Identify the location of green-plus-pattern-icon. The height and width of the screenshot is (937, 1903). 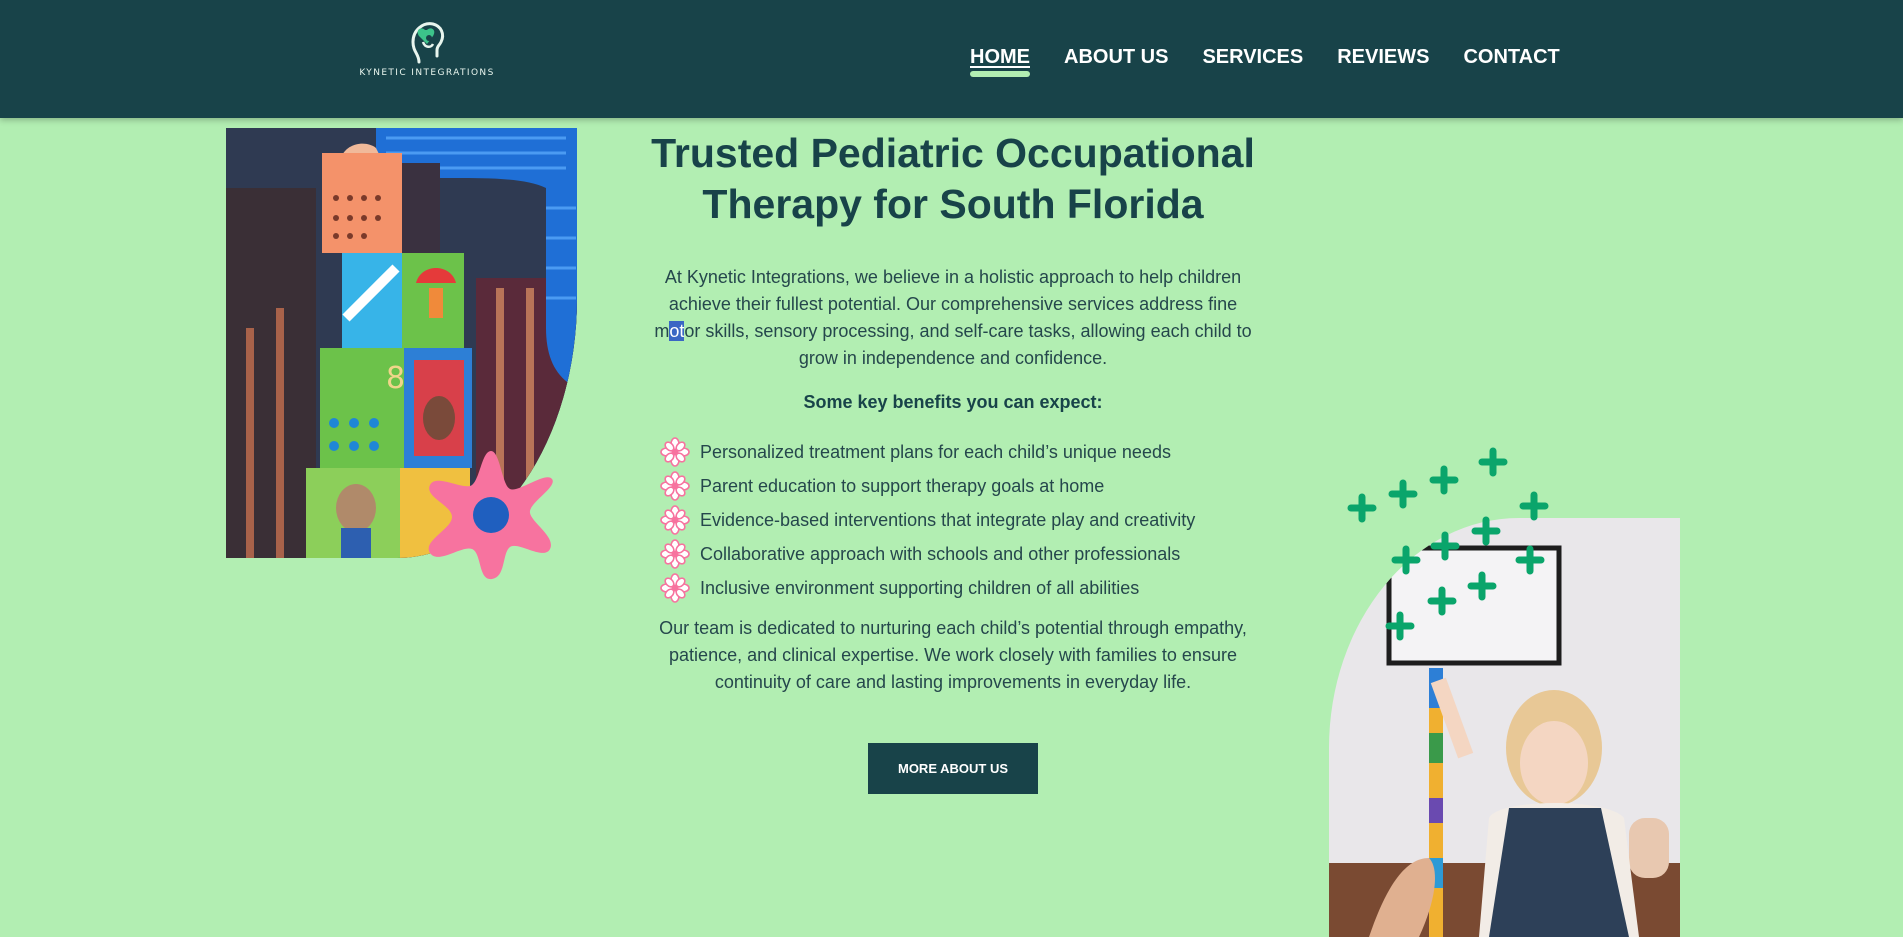
(1448, 544).